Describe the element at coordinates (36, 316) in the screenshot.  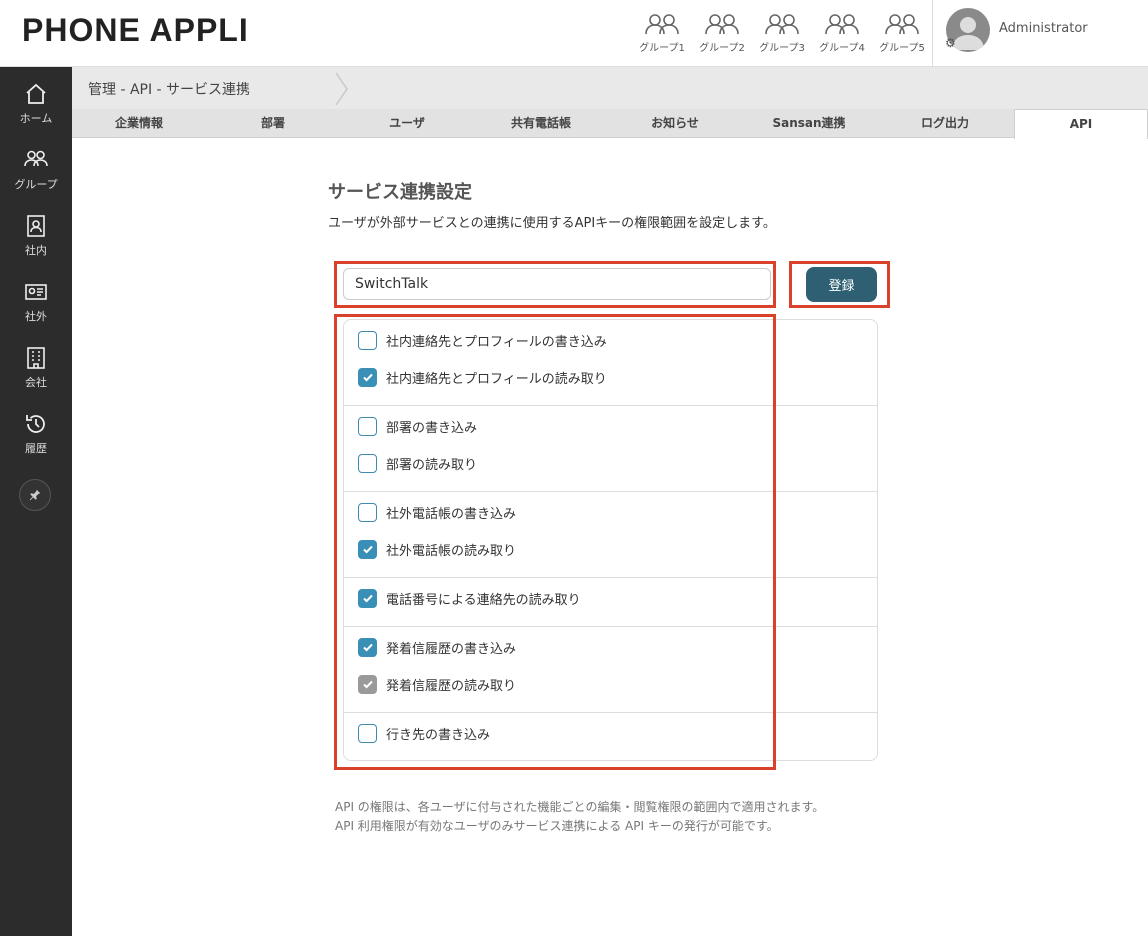
I see `sidebar-item-label: 社外` at that location.